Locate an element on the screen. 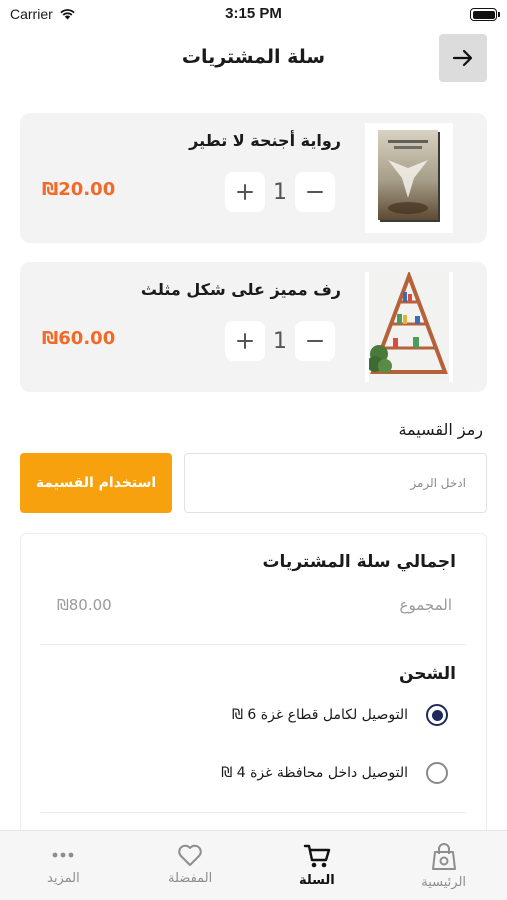 This screenshot has width=507, height=900. bottom-tab-bar: الرئيسية السلة المفضلة المزيد is located at coordinates (253, 865).